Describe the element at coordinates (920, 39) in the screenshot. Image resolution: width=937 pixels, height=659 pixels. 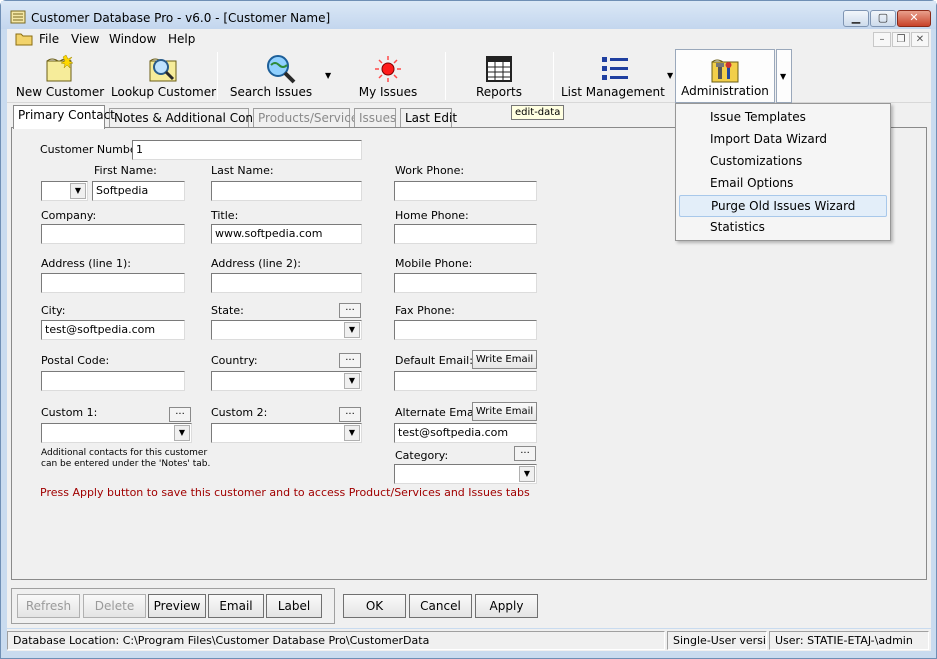
I see `mdi-close-button: ✕` at that location.